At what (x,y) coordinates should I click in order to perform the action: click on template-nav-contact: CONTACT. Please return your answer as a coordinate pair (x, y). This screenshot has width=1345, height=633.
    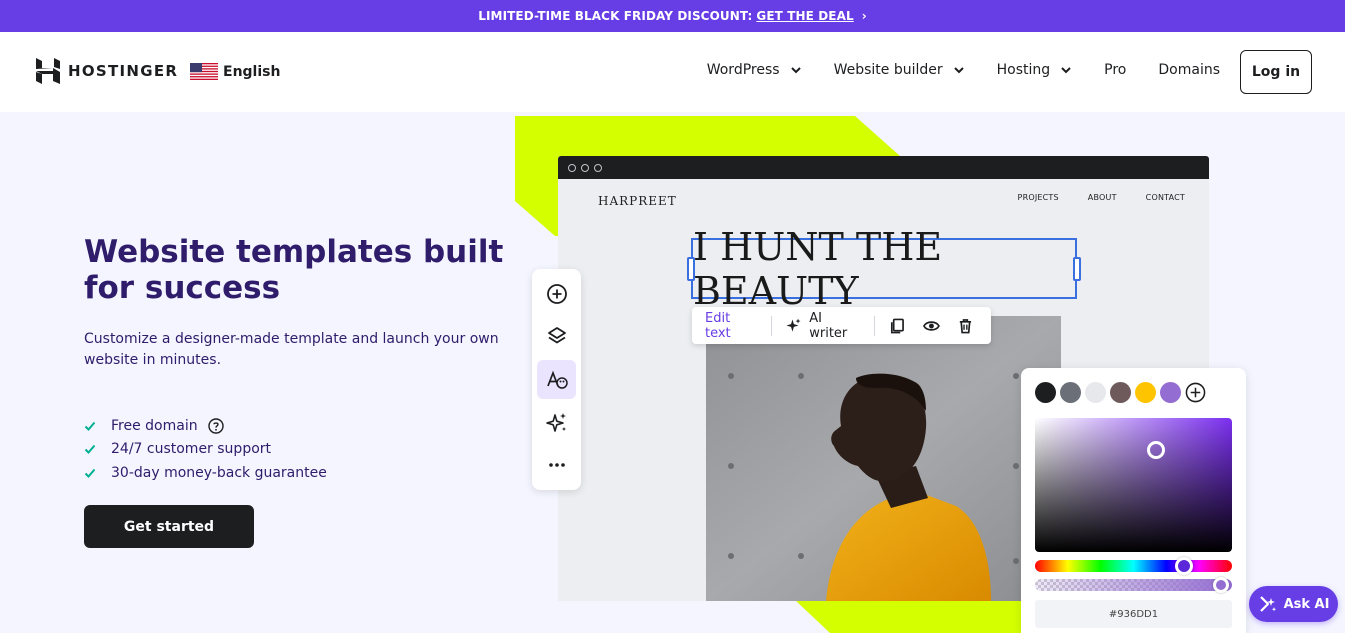
    Looking at the image, I should click on (1165, 197).